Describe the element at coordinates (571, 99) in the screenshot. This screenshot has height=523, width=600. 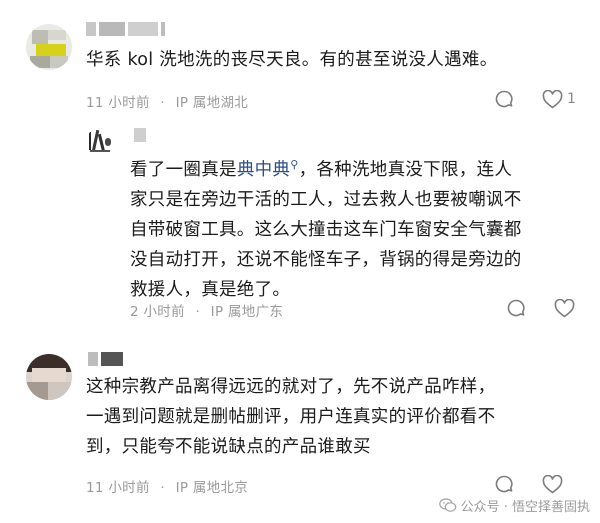
I see `like-count: 1` at that location.